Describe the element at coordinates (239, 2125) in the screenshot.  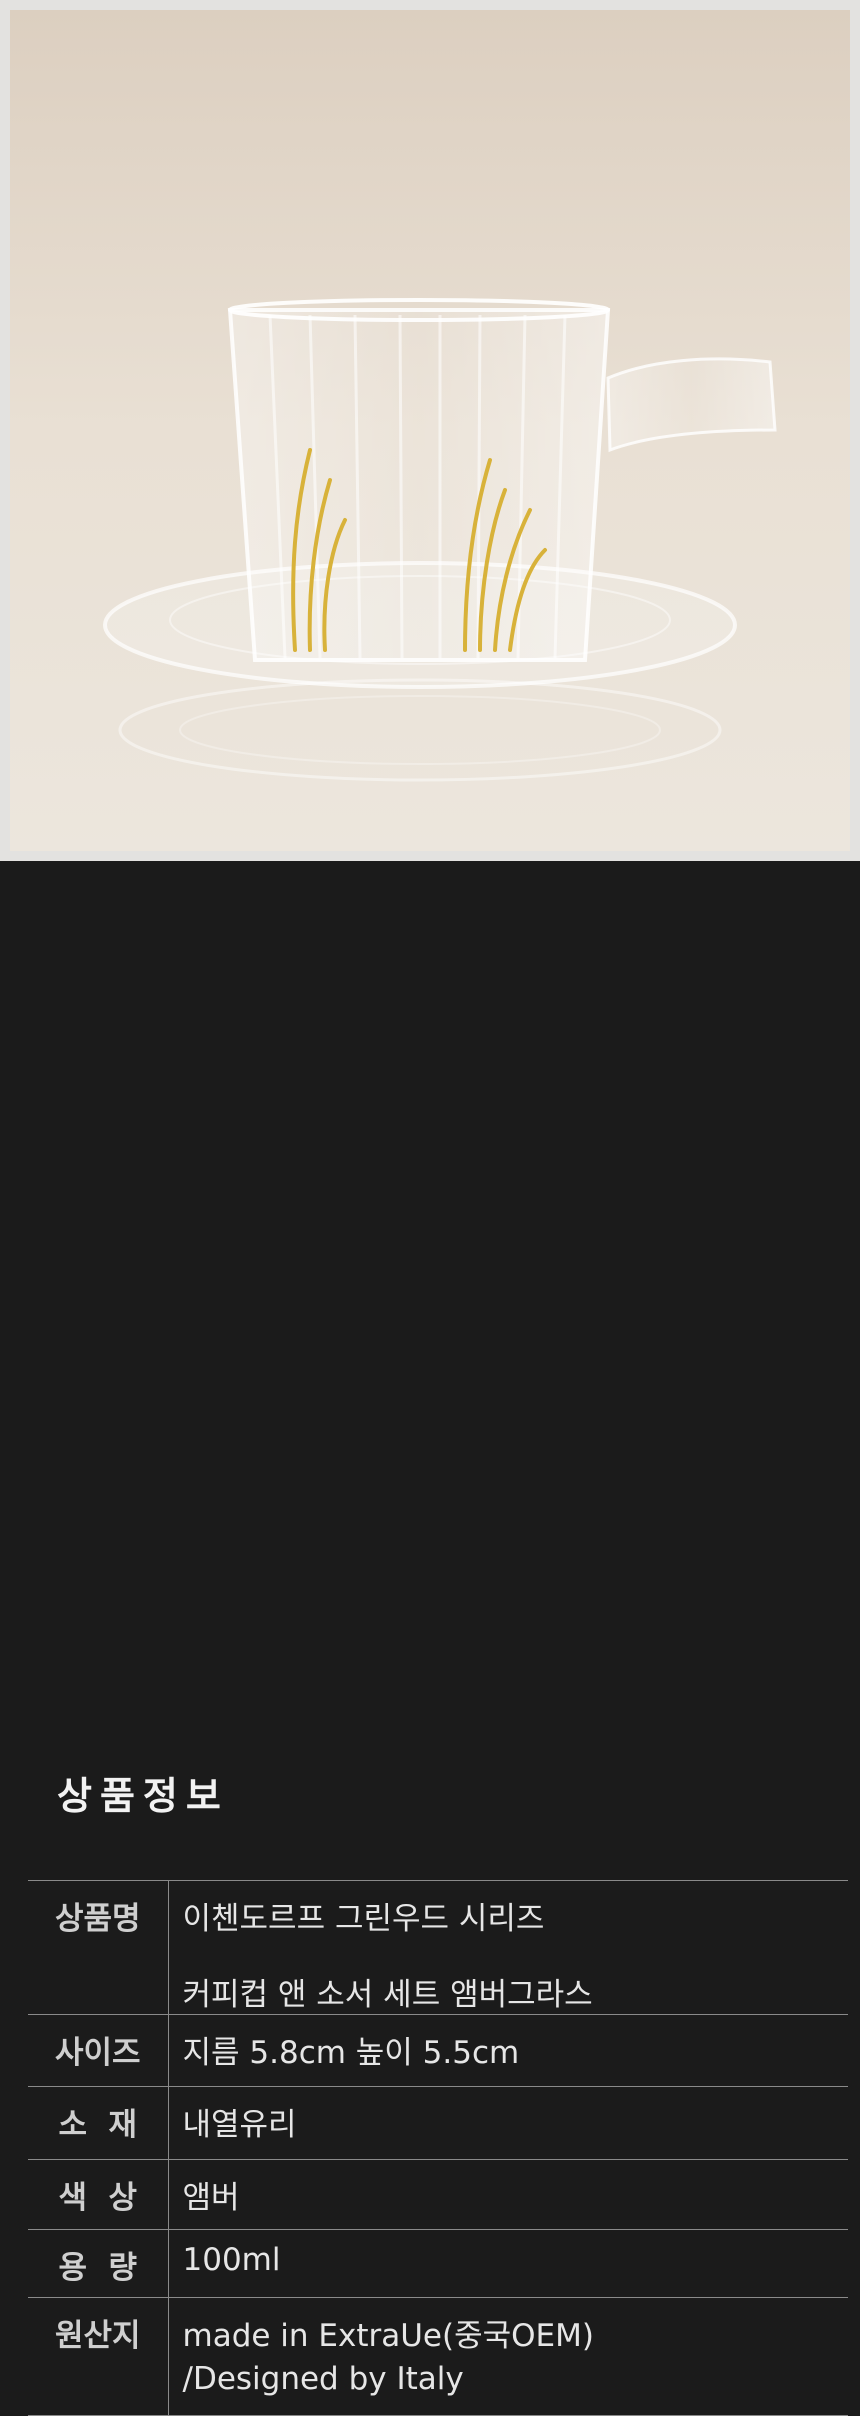
I see `spec-value-line: 내열유리` at that location.